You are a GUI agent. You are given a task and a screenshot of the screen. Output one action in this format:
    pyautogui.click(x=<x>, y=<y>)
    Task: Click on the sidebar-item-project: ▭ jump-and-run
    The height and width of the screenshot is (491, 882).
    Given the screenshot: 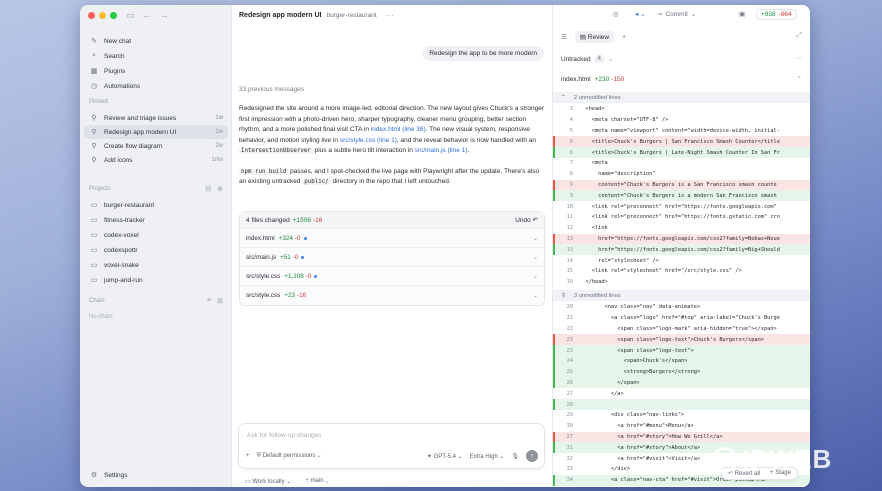 What is the action you would take?
    pyautogui.click(x=156, y=280)
    